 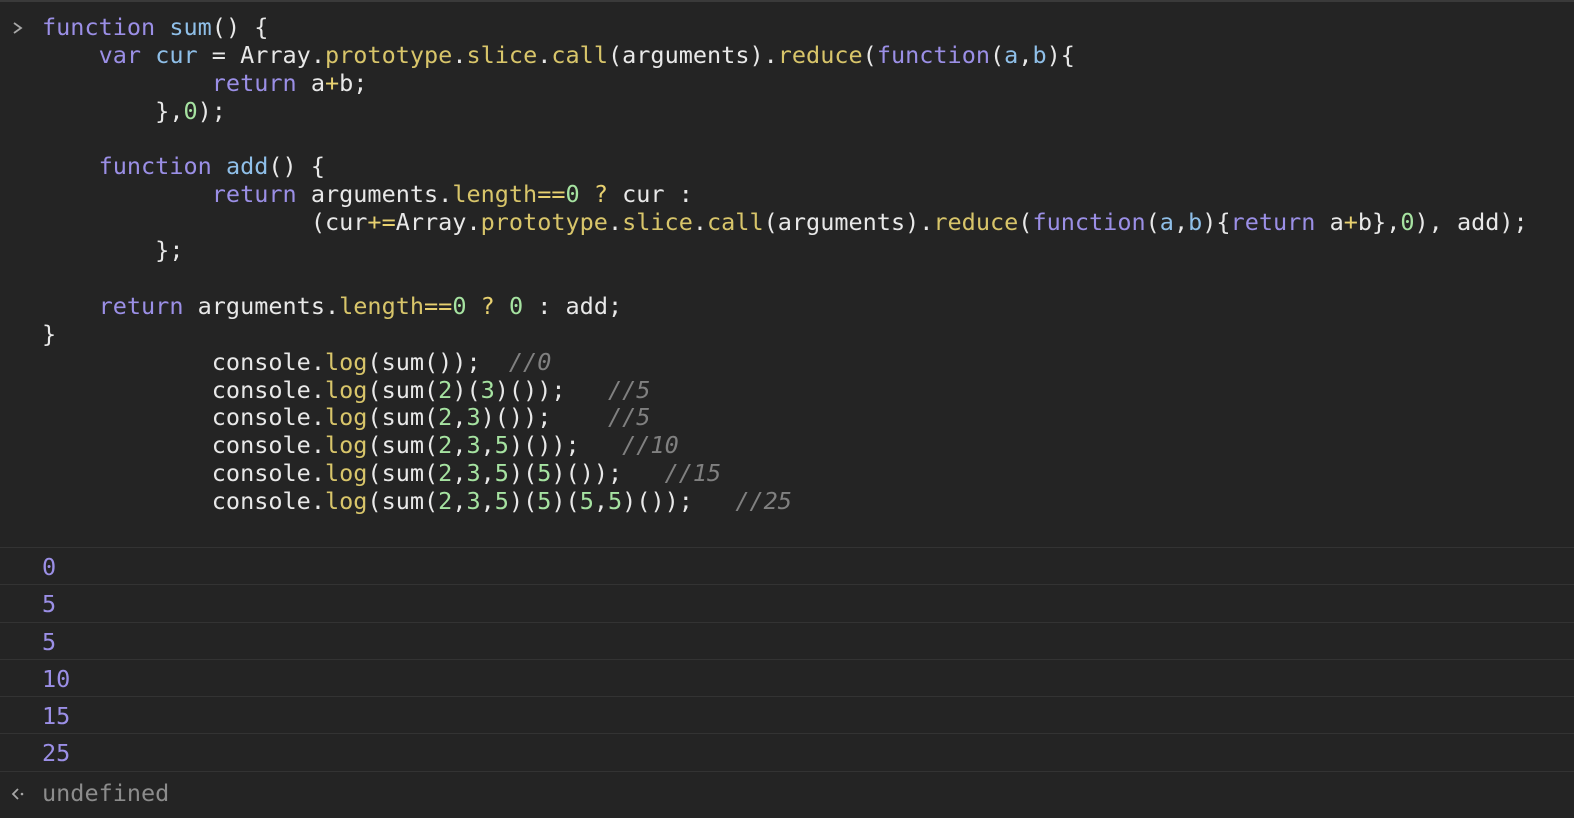 What do you see at coordinates (785, 501) in the screenshot?
I see `code-line: console.log(sum(2,3,5)(5)(5,5)()); //25` at bounding box center [785, 501].